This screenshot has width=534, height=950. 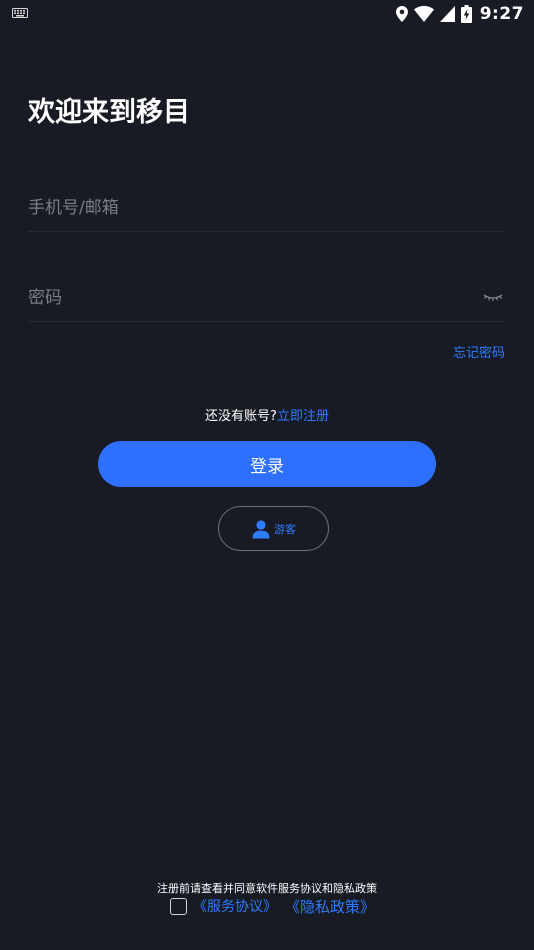 I want to click on register-question: 还没有账号?, so click(x=241, y=416).